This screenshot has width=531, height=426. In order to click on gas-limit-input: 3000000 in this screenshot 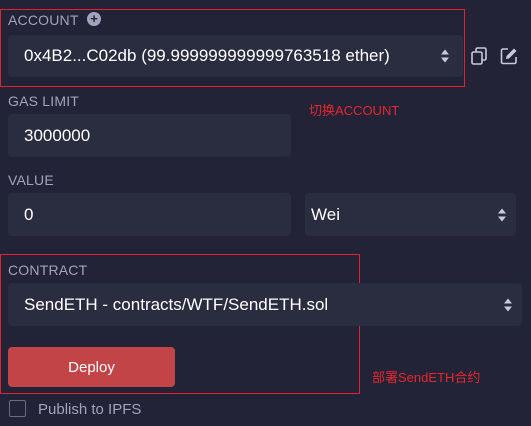, I will do `click(149, 135)`.